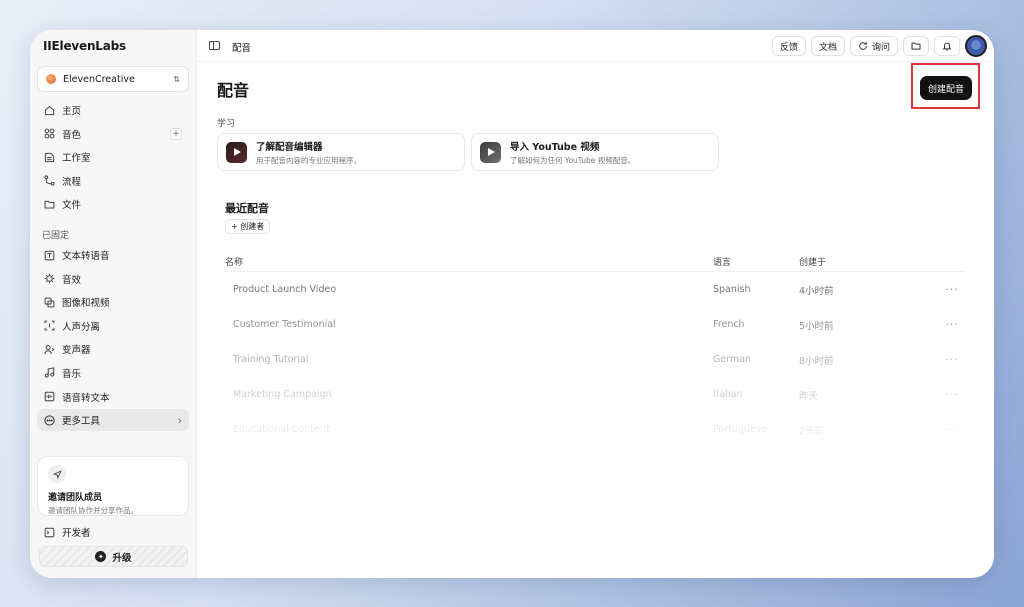 The image size is (1024, 607). What do you see at coordinates (84, 46) in the screenshot?
I see `app-logo: IIElevenLabs` at bounding box center [84, 46].